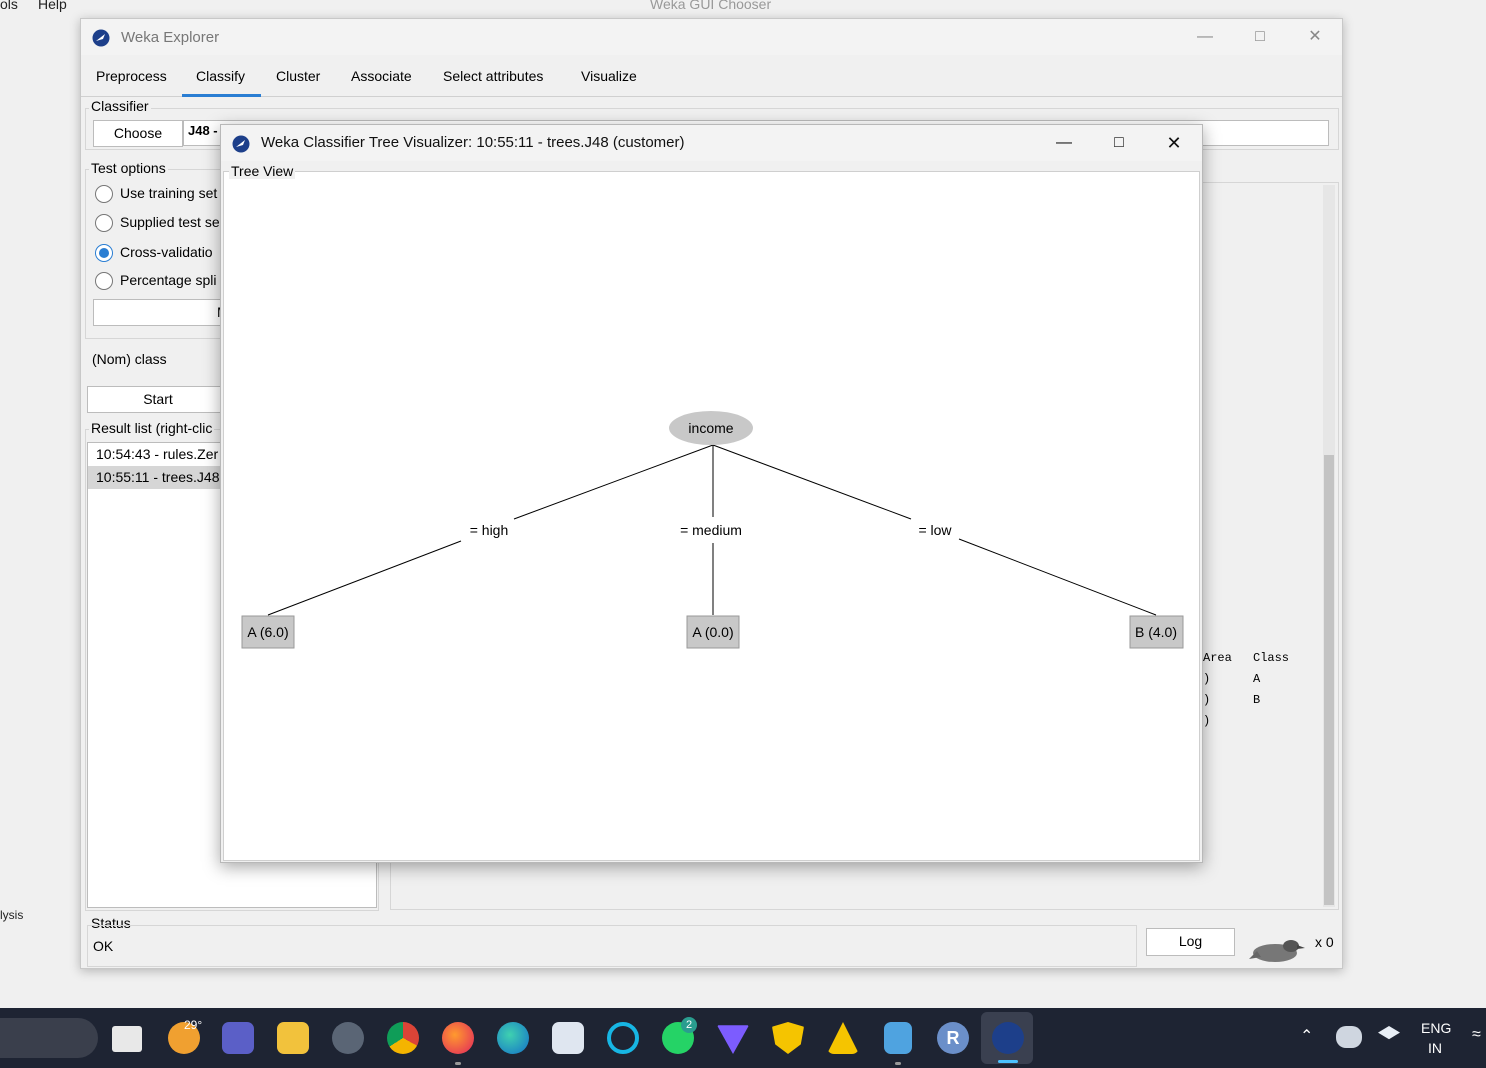 The width and height of the screenshot is (1486, 1068). Describe the element at coordinates (262, 171) in the screenshot. I see `tree-view-label: Tree View` at that location.